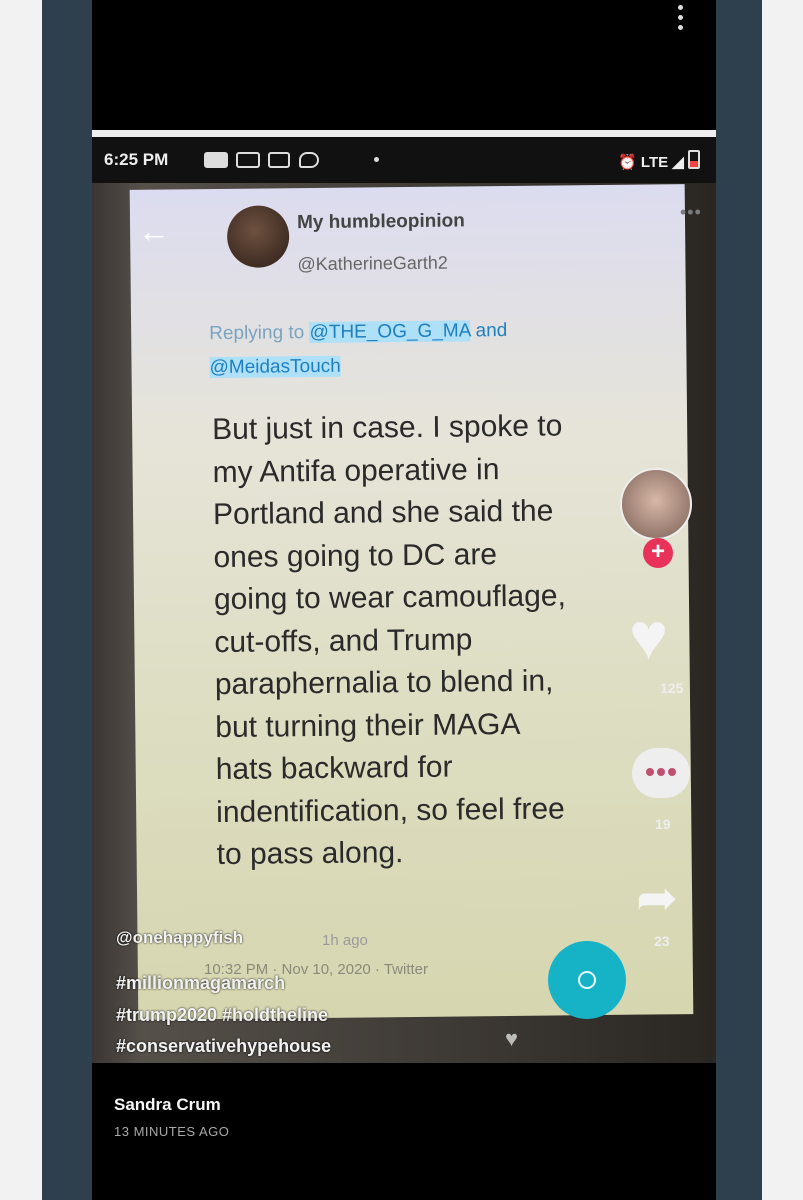  I want to click on share-icon: ➦, so click(657, 898).